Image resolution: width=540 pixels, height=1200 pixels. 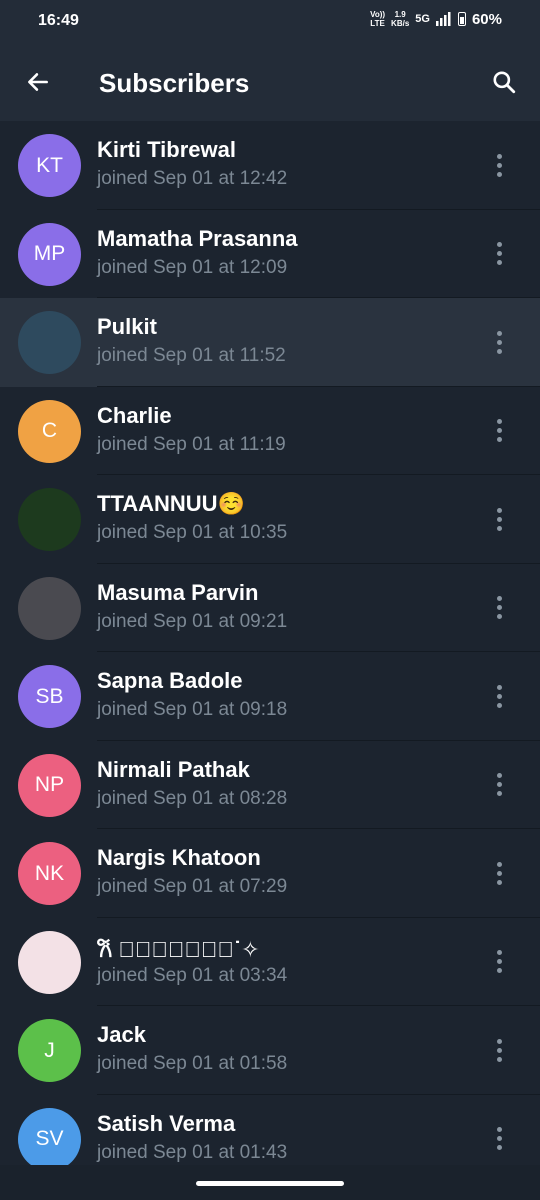 I want to click on avatar-initials: KT, so click(x=49, y=165).